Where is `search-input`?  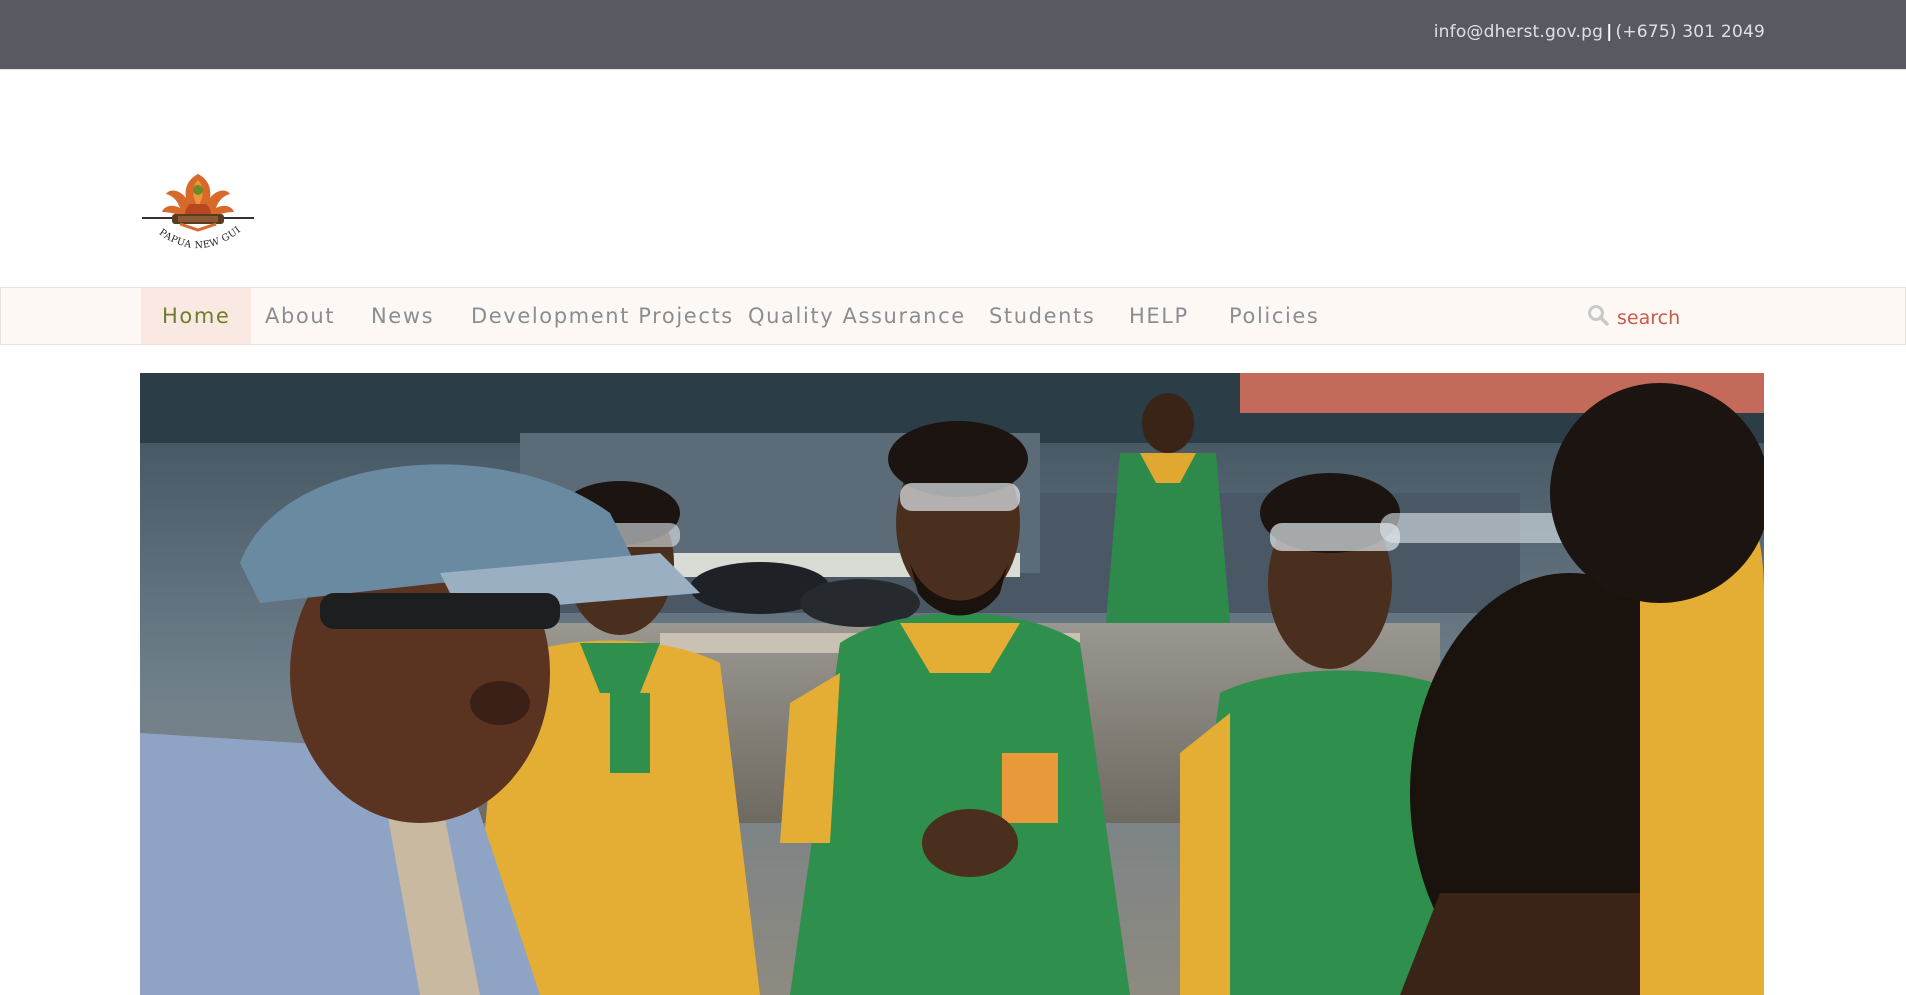
search-input is located at coordinates (1697, 318).